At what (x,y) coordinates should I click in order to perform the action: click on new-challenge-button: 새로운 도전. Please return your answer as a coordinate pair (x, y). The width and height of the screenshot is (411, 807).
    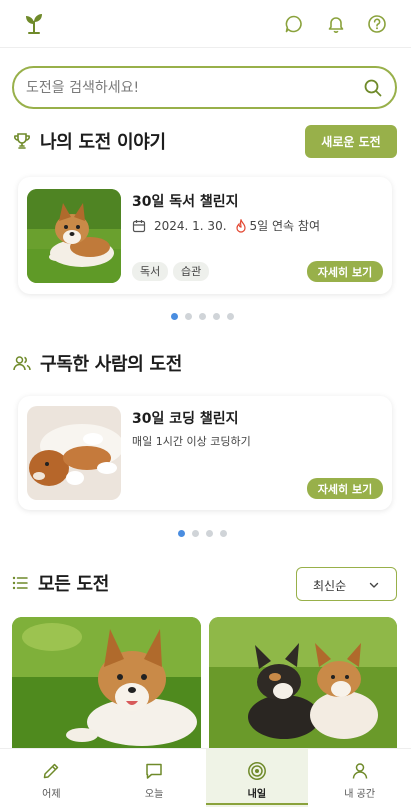
    Looking at the image, I should click on (351, 141).